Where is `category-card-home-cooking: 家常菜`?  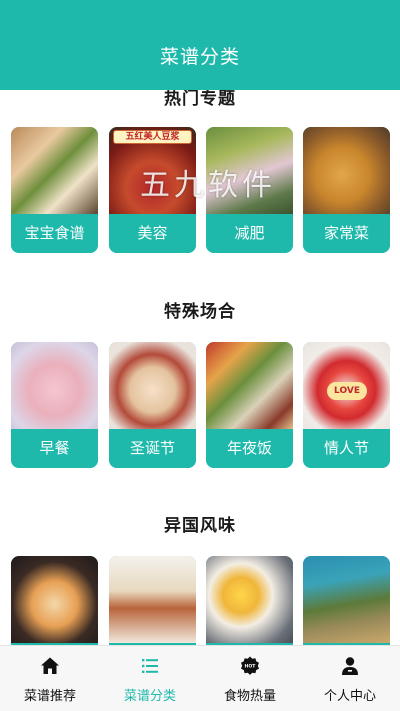
category-card-home-cooking: 家常菜 is located at coordinates (346, 190).